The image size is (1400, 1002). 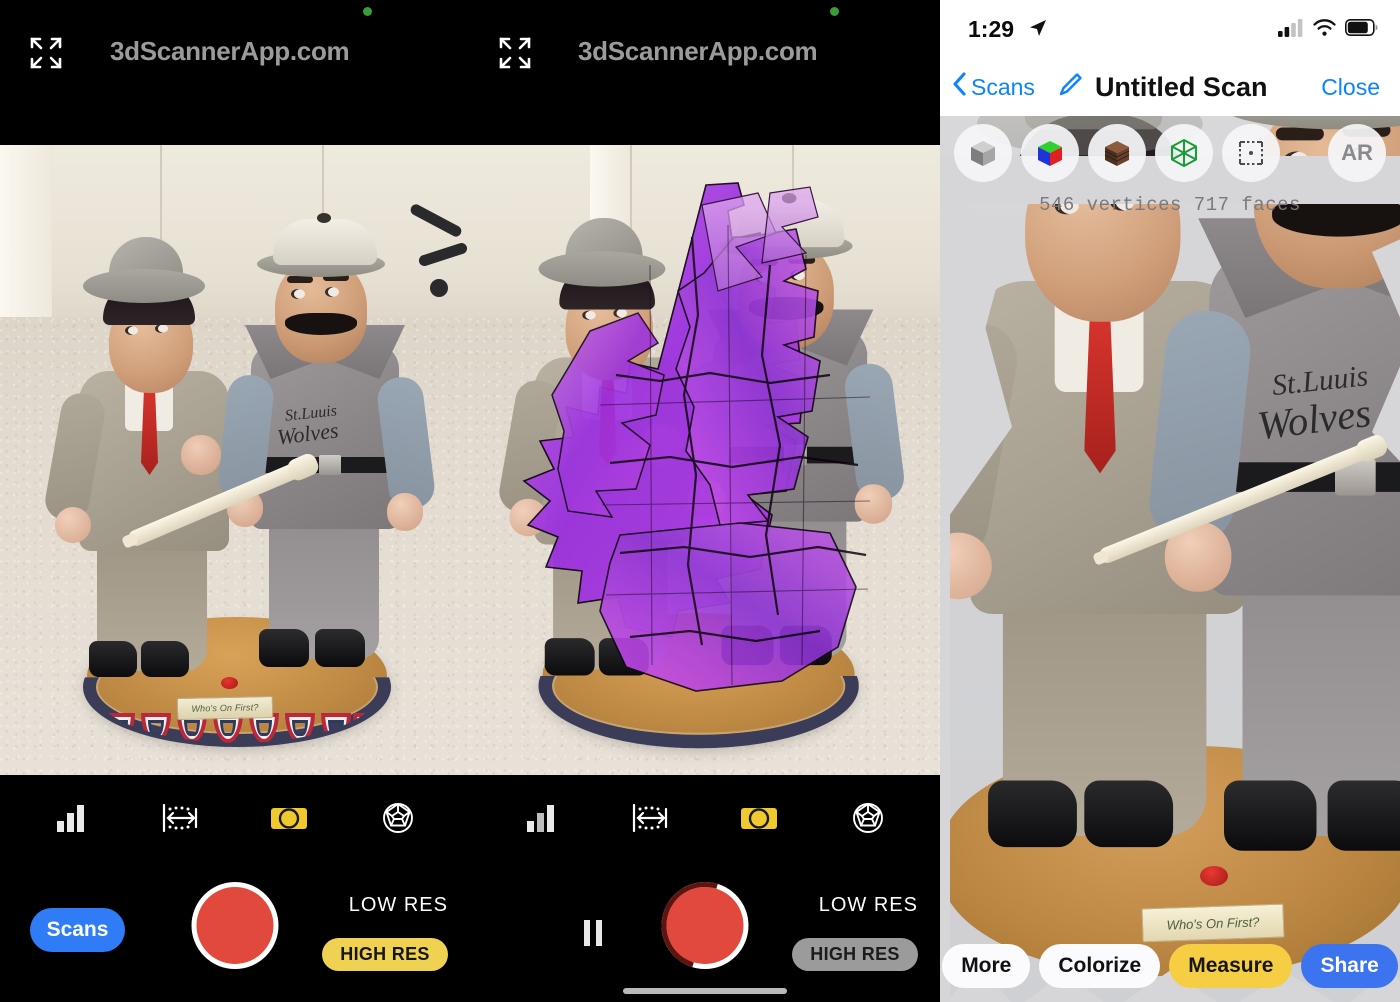 What do you see at coordinates (1050, 153) in the screenshot?
I see `color-cube-icon` at bounding box center [1050, 153].